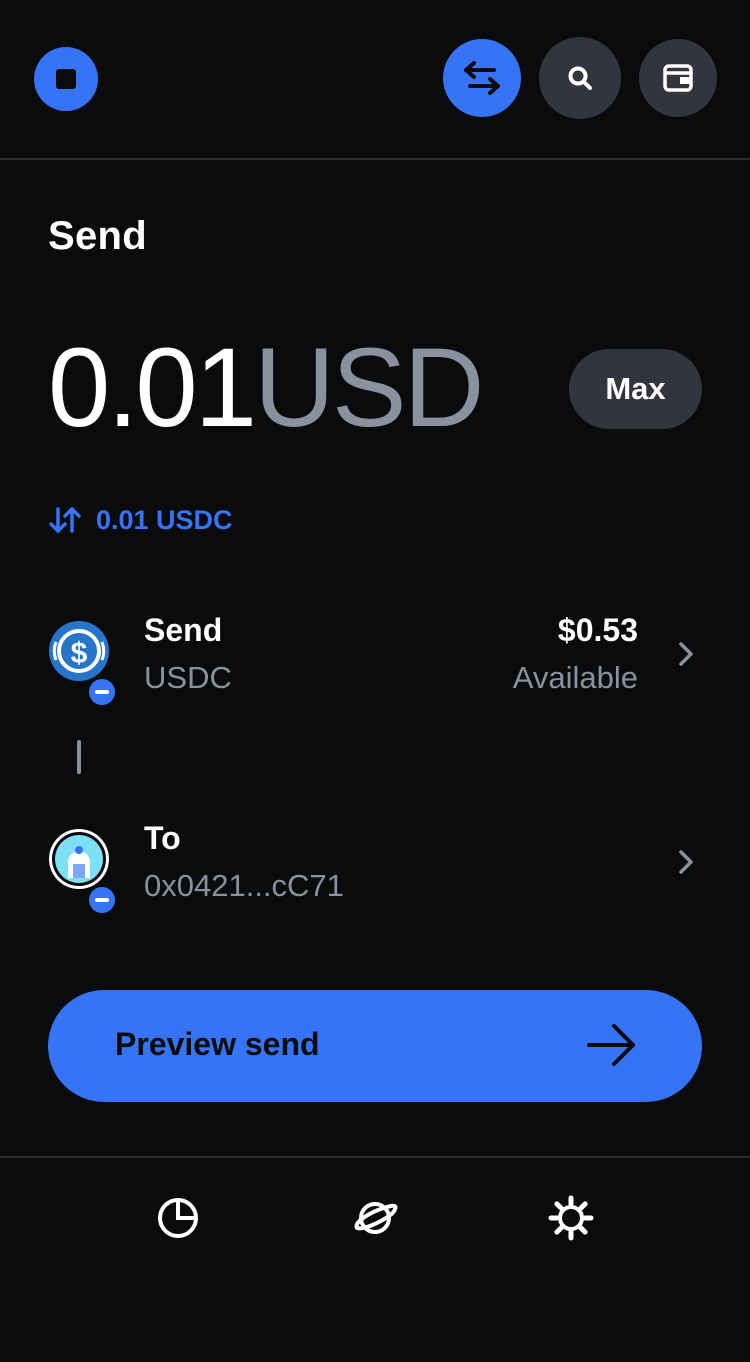 The height and width of the screenshot is (1362, 750). Describe the element at coordinates (83, 872) in the screenshot. I see `recipient-avatar` at that location.